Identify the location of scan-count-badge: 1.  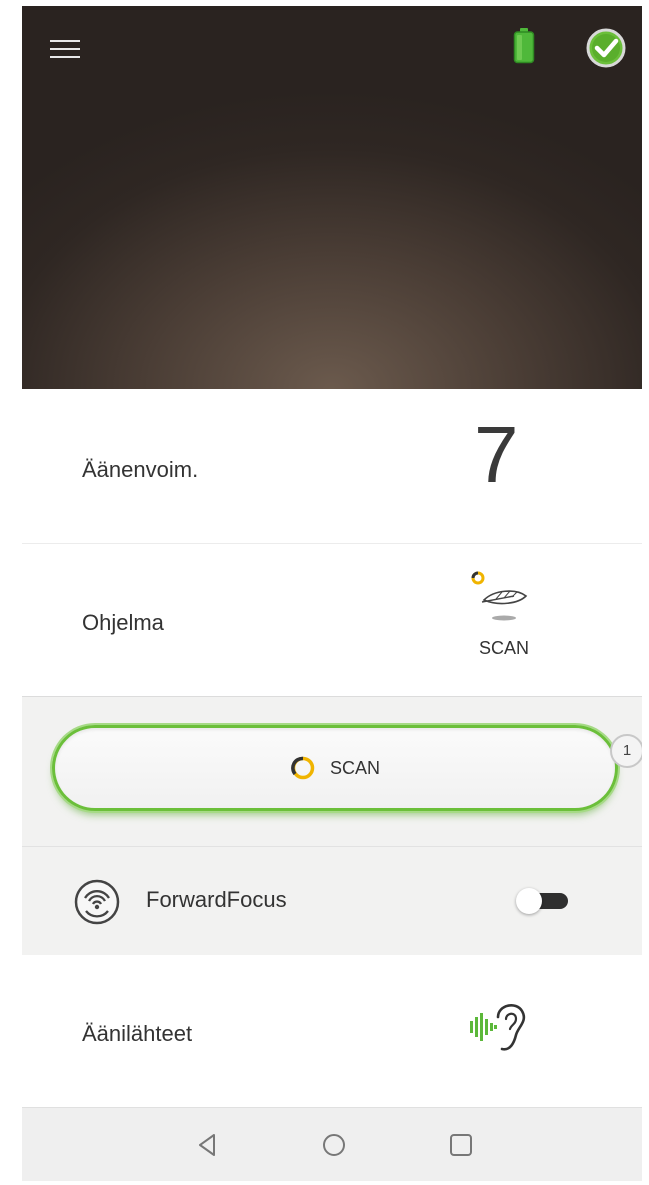
(626, 751).